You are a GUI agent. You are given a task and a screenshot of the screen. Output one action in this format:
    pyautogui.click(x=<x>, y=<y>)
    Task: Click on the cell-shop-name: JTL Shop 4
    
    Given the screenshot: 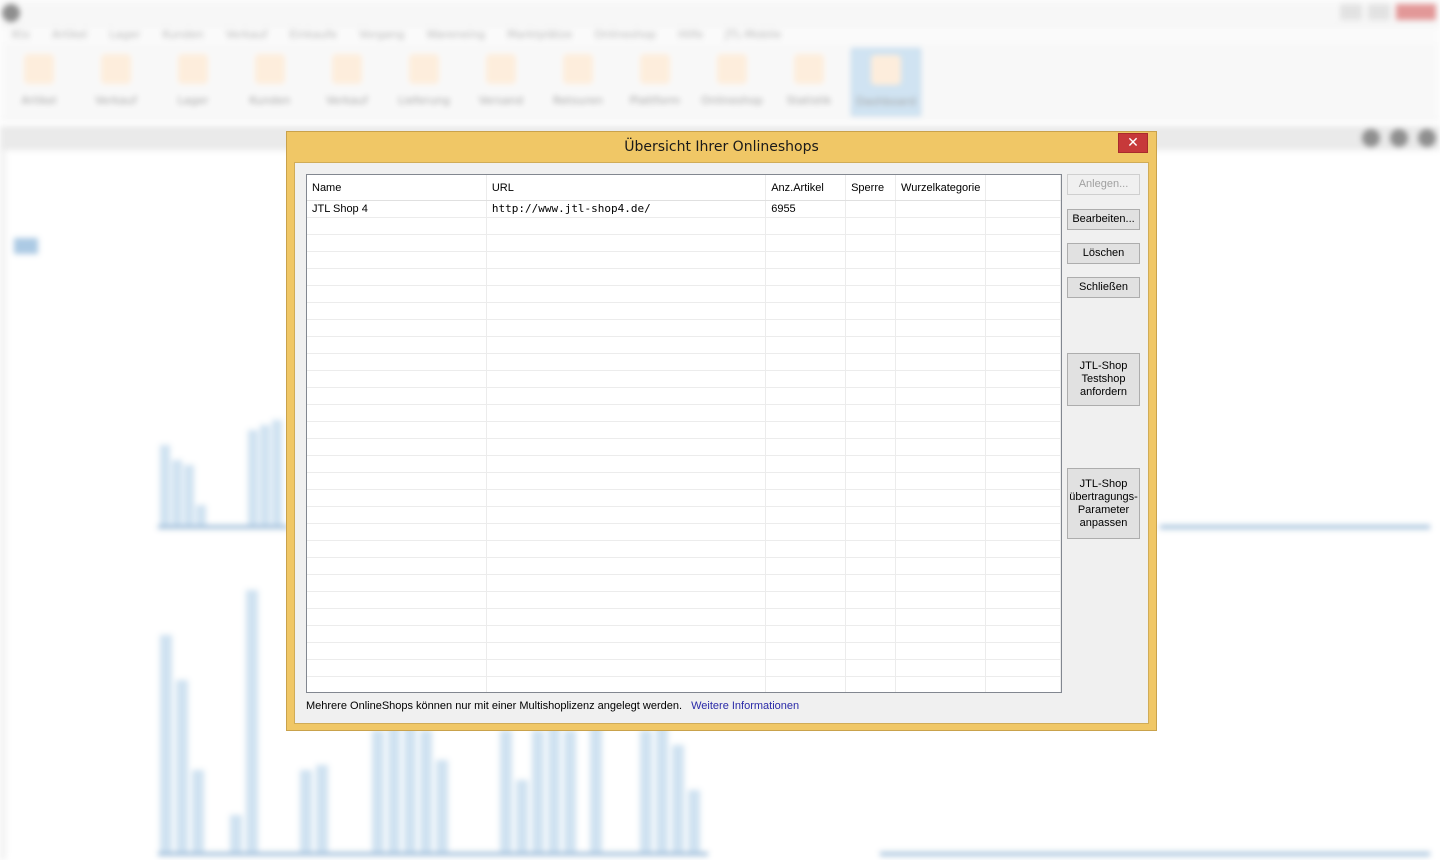 What is the action you would take?
    pyautogui.click(x=397, y=209)
    